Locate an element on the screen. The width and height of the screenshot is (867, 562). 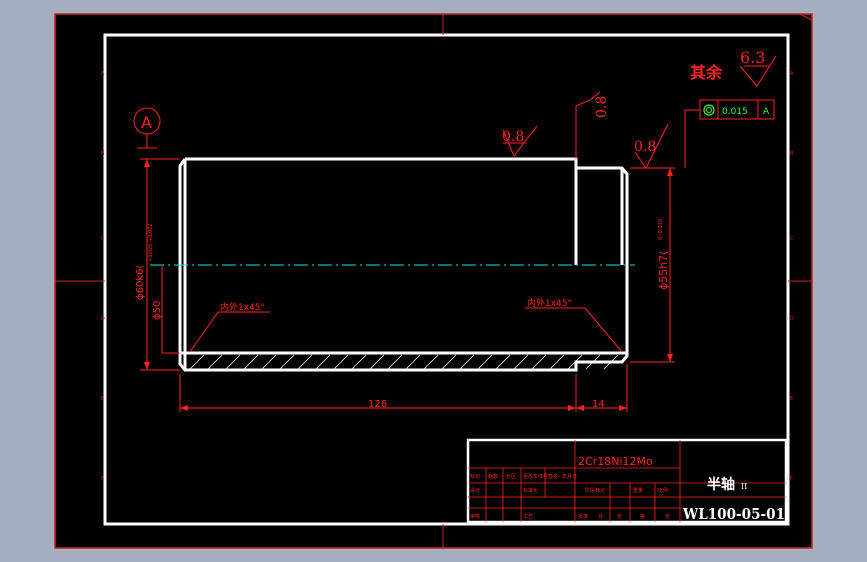
title-cell: 处数 is located at coordinates (493, 476).